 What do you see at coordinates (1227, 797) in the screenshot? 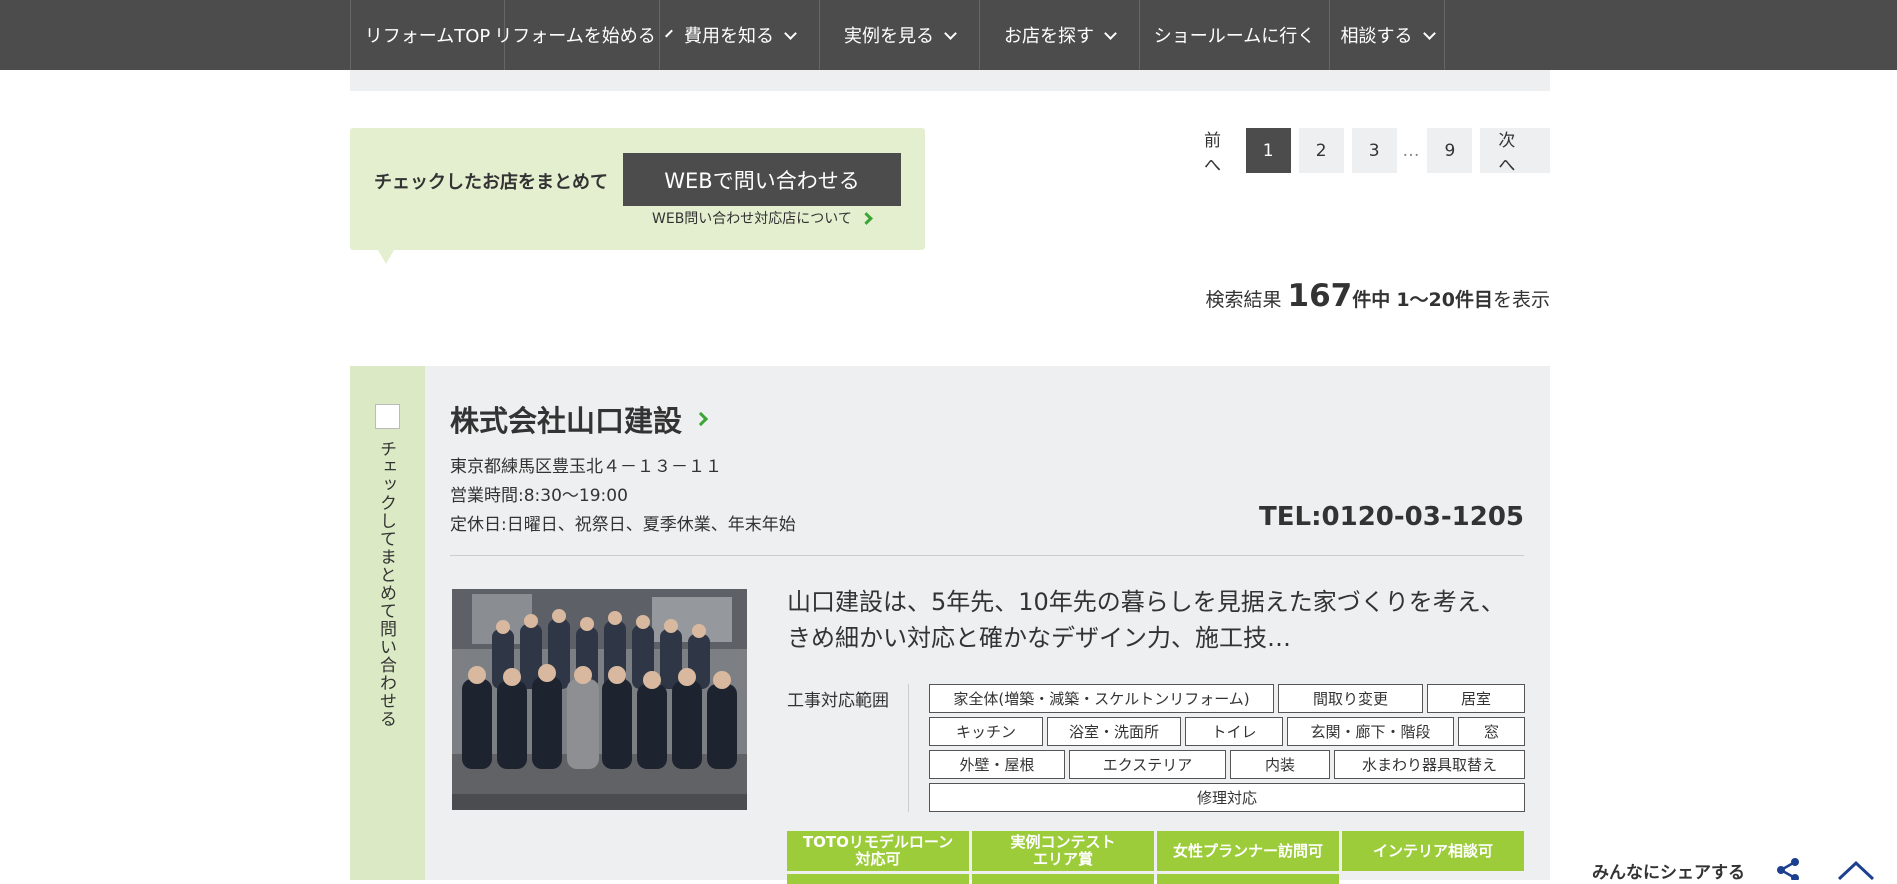
I see `scope-tag: 修理対応` at bounding box center [1227, 797].